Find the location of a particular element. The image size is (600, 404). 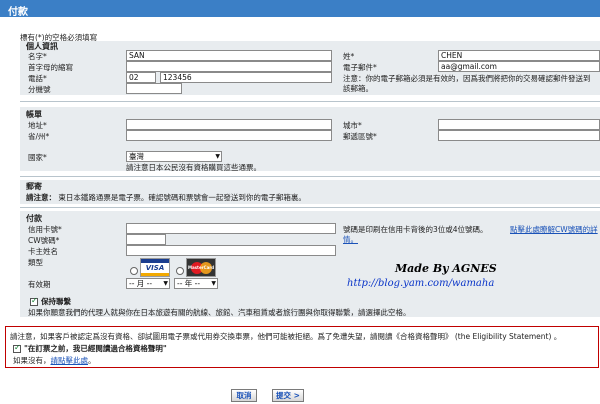

watermark-title: Made By AGNES is located at coordinates (446, 268).